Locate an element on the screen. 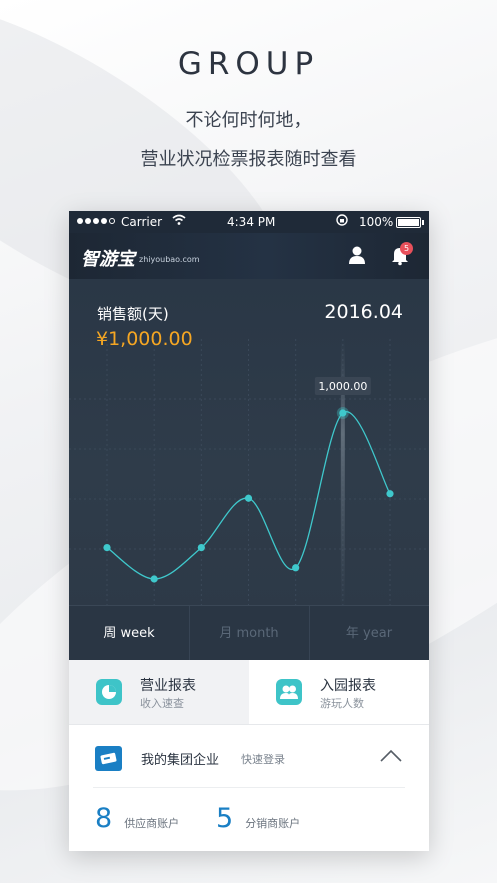 The width and height of the screenshot is (497, 883). hero-subtitle-2: 营业状况检票报表随时查看 is located at coordinates (248, 159).